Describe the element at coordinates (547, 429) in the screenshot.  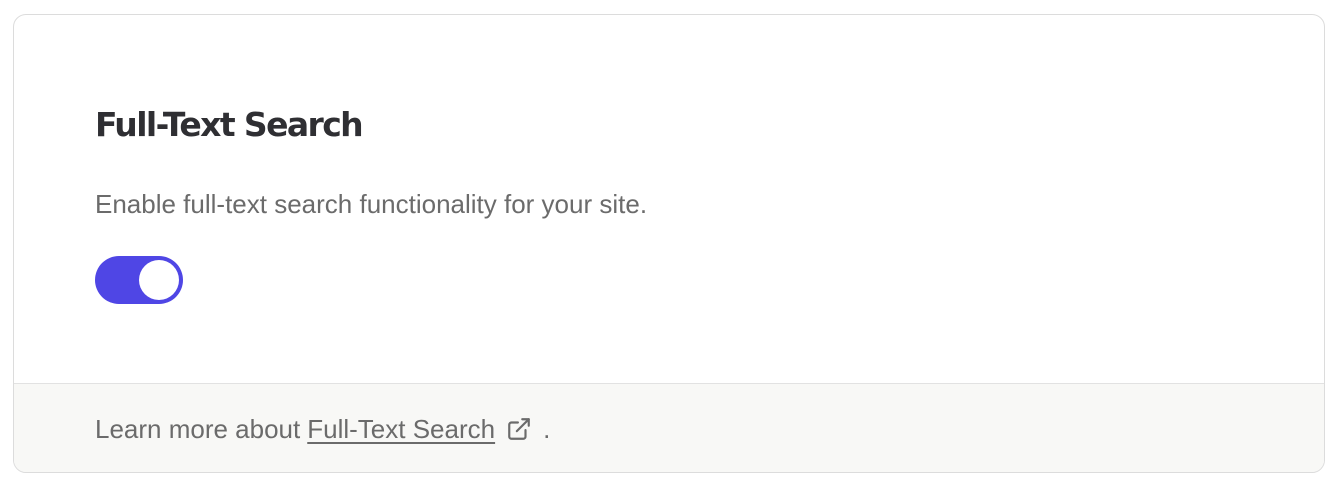
I see `learn-more-suffix: .` at that location.